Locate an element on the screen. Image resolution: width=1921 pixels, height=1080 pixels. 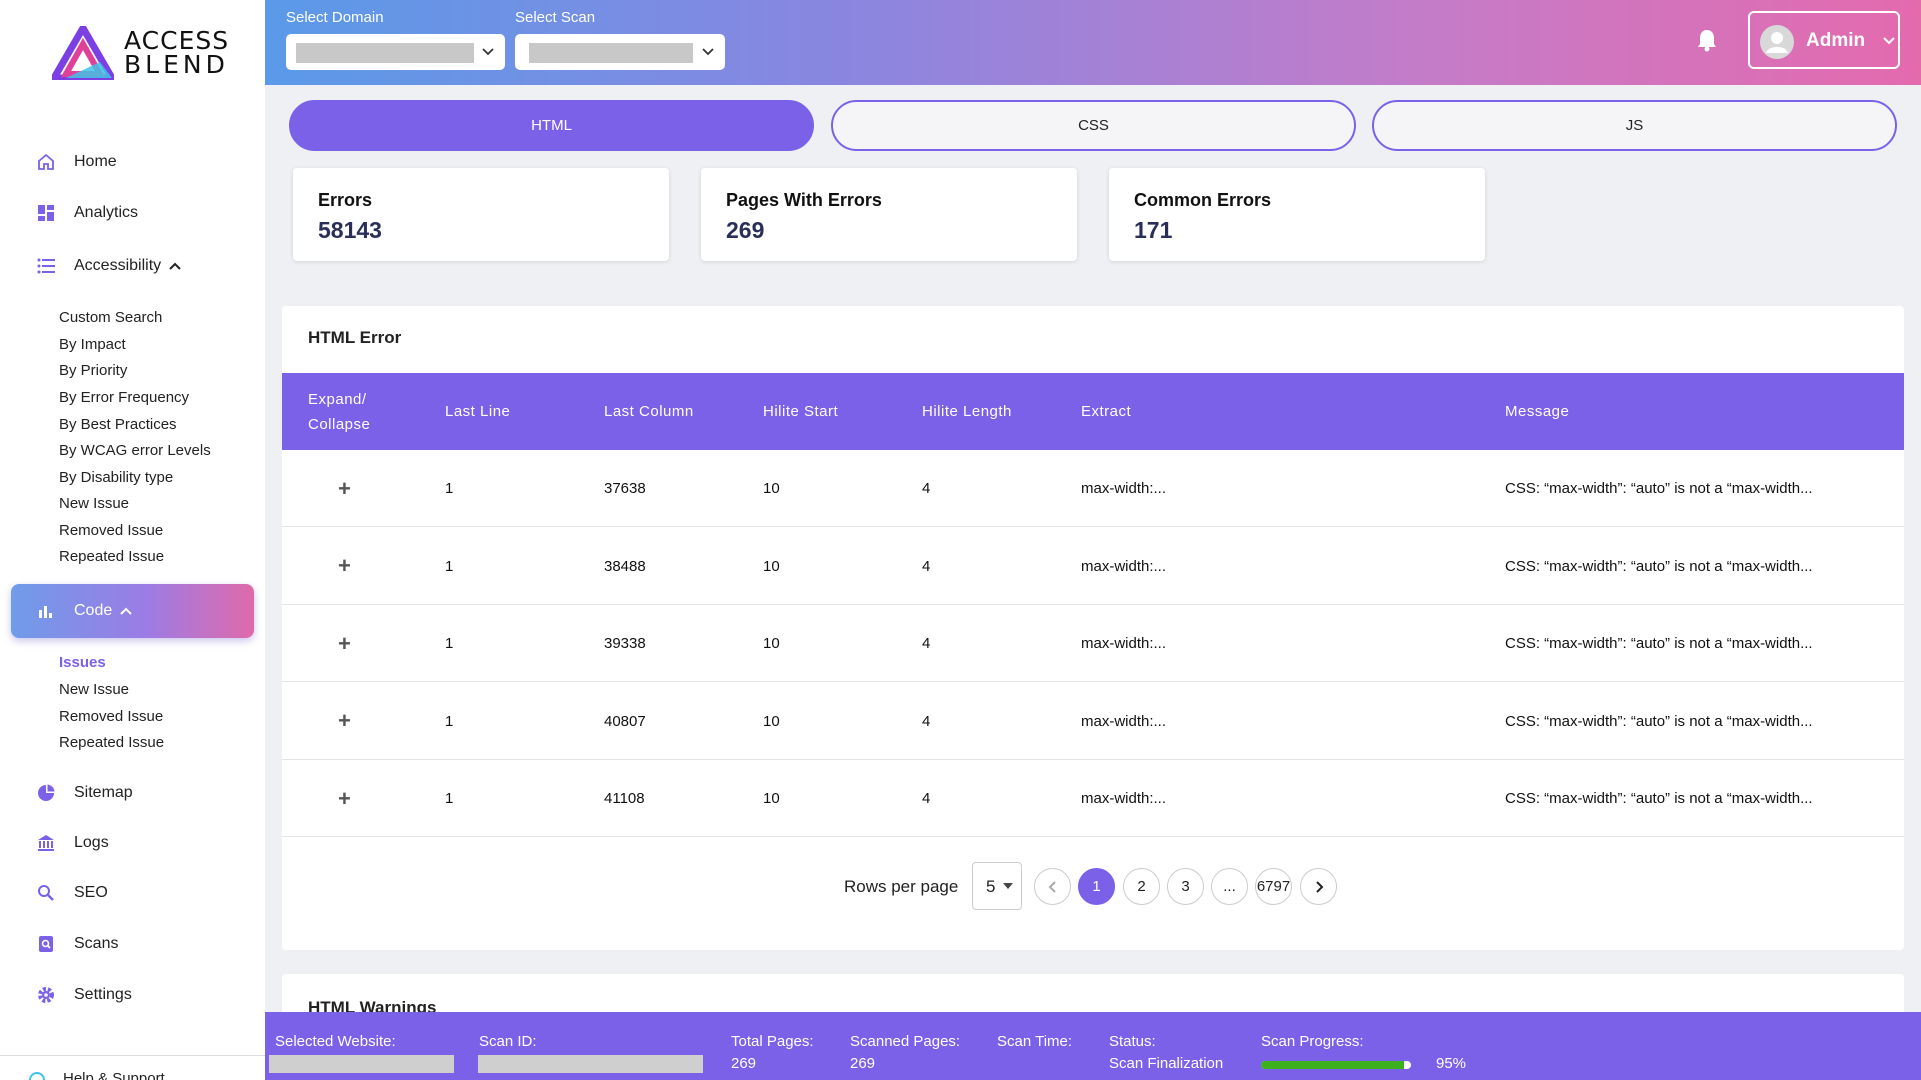
code-subitem: Repeated Issue is located at coordinates (111, 742).